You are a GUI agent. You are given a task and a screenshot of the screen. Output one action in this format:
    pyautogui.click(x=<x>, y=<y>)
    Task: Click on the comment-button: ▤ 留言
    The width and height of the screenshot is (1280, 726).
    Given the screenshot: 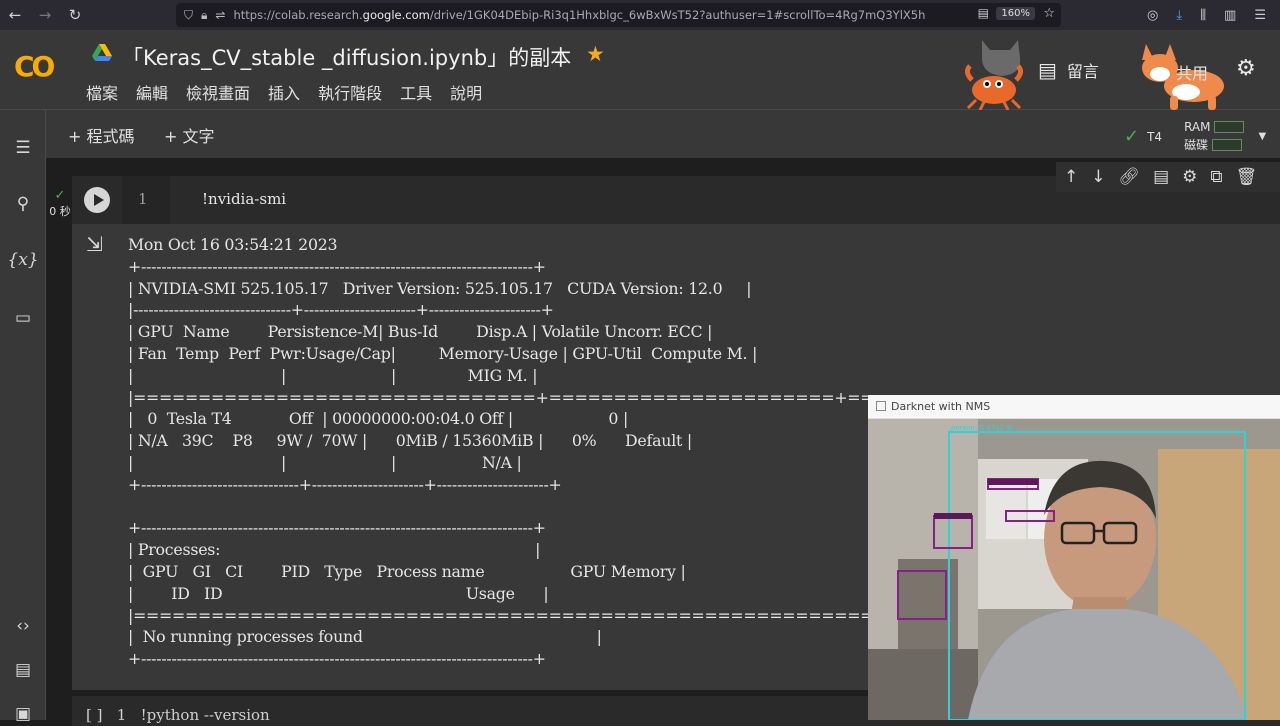 What is the action you would take?
    pyautogui.click(x=1068, y=70)
    